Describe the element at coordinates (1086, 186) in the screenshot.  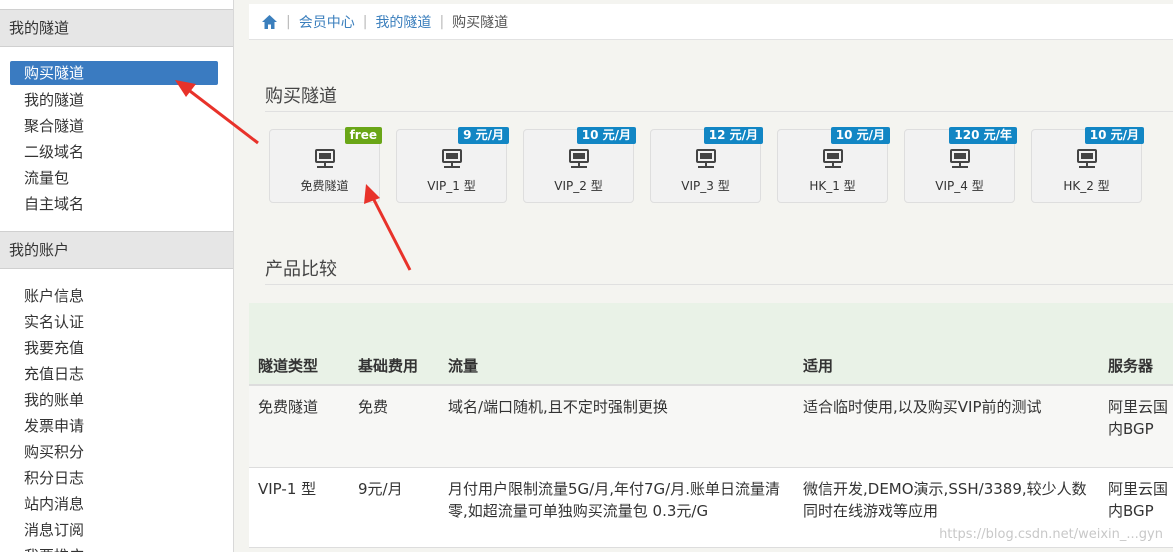
I see `plan-tile-label: HK_2 型` at that location.